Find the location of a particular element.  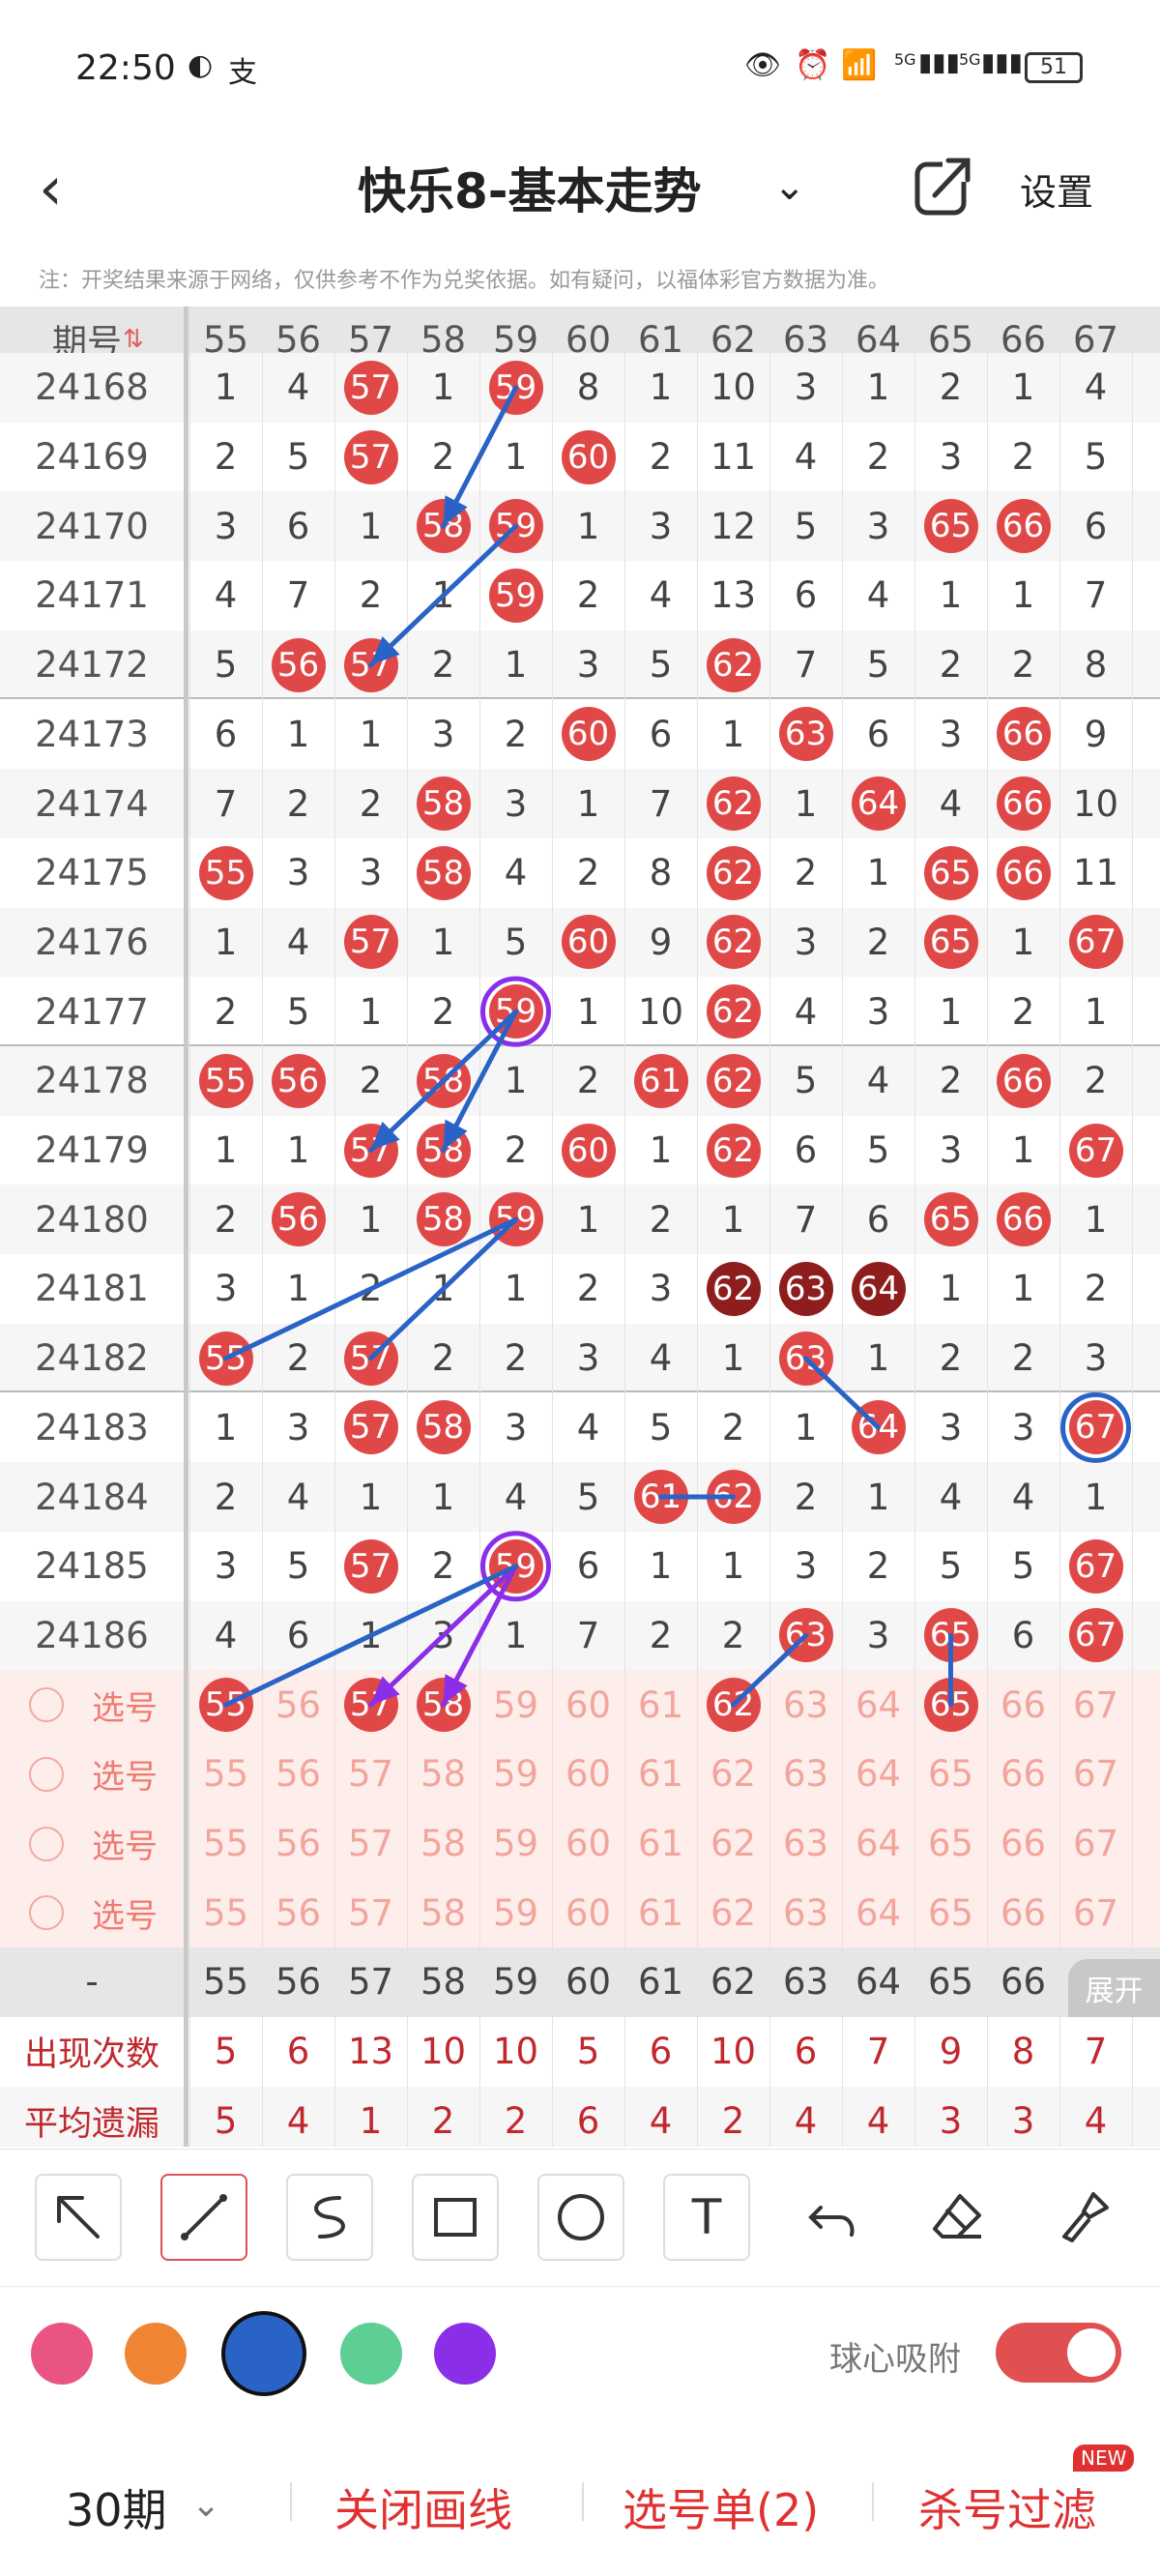

selectable-number: 60 is located at coordinates (588, 1844).